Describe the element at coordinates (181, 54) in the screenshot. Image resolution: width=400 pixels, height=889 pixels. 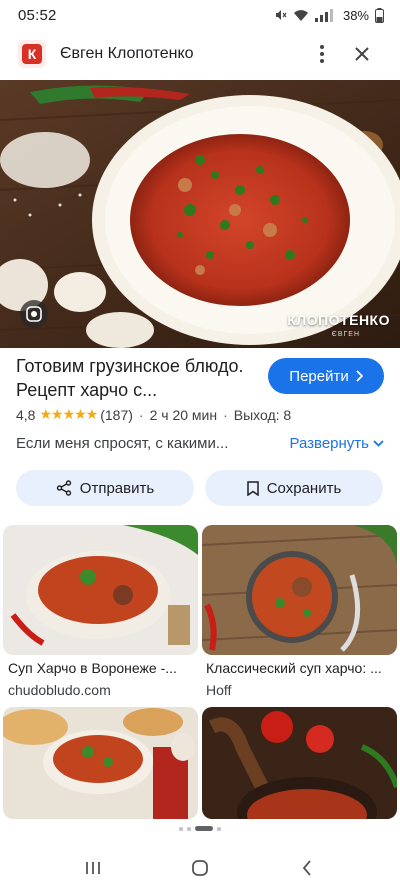
I see `site-name: Євген Клопотенко` at that location.